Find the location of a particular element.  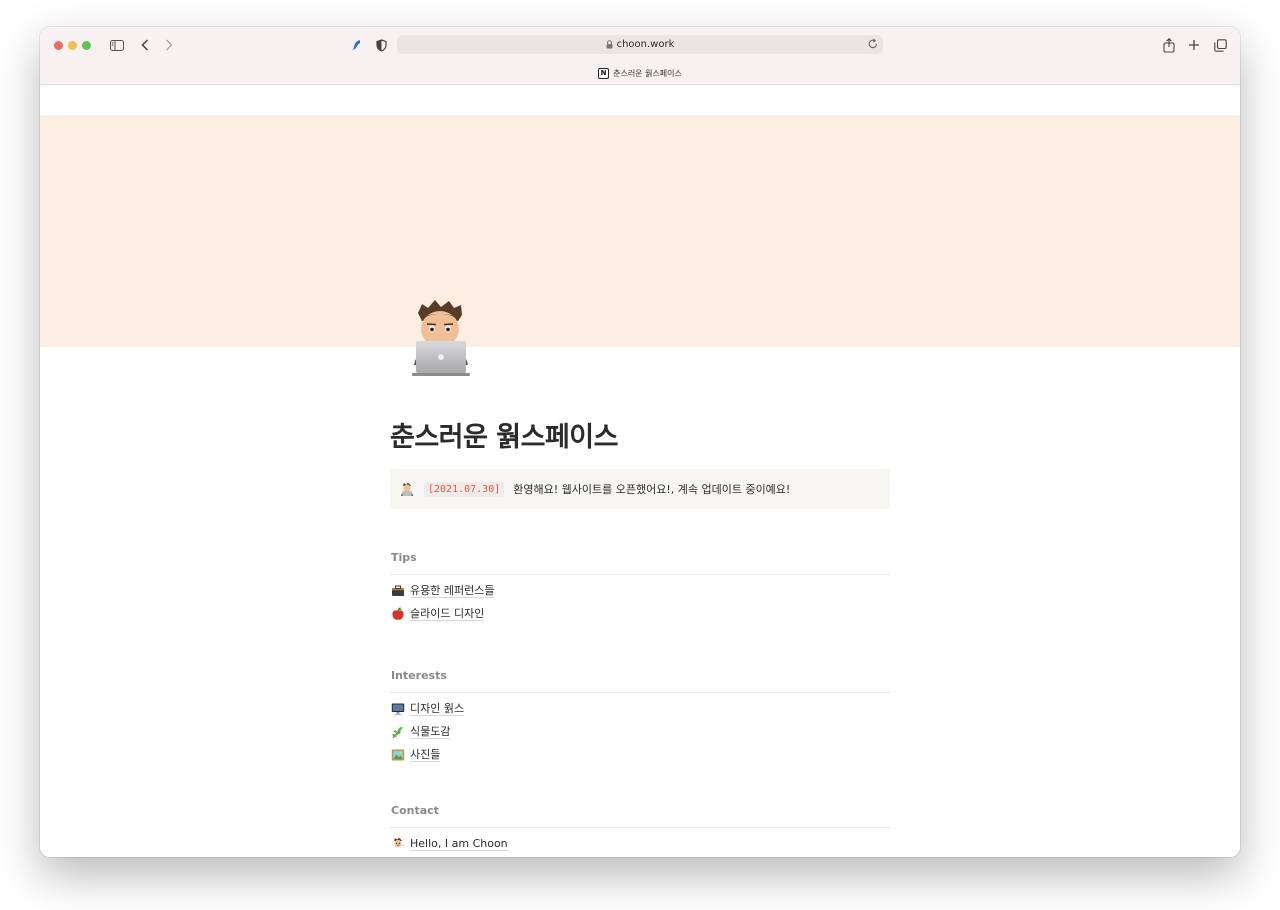

link-label: 식물도감 is located at coordinates (430, 732).